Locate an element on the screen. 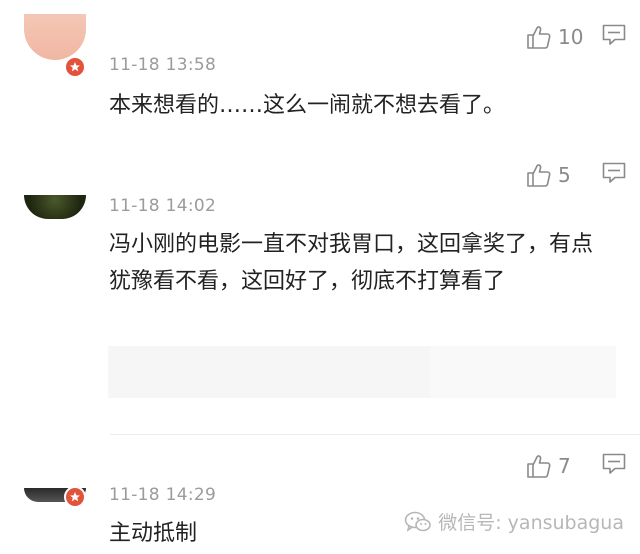  wechat-icon is located at coordinates (418, 521).